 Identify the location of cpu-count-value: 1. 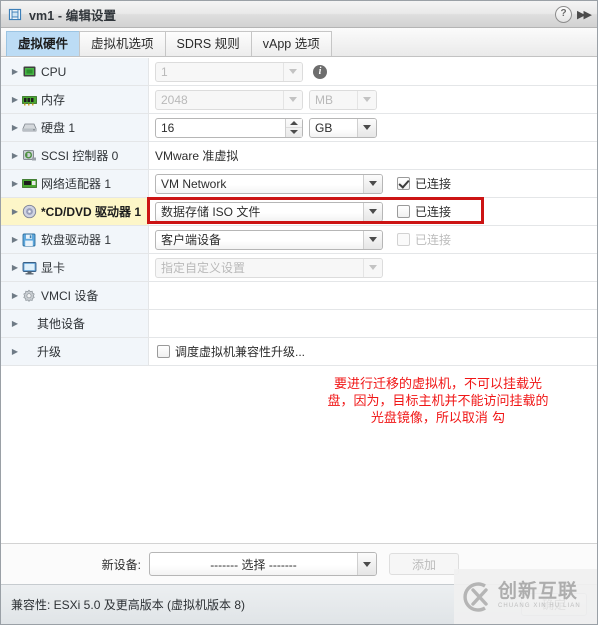
(164, 71).